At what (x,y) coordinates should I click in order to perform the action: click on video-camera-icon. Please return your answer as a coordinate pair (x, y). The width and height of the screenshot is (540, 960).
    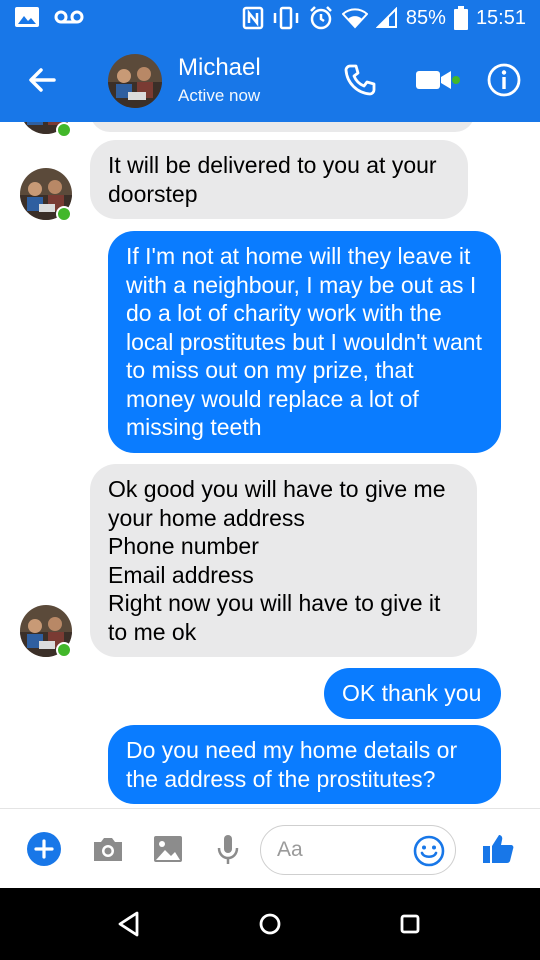
    Looking at the image, I should click on (438, 80).